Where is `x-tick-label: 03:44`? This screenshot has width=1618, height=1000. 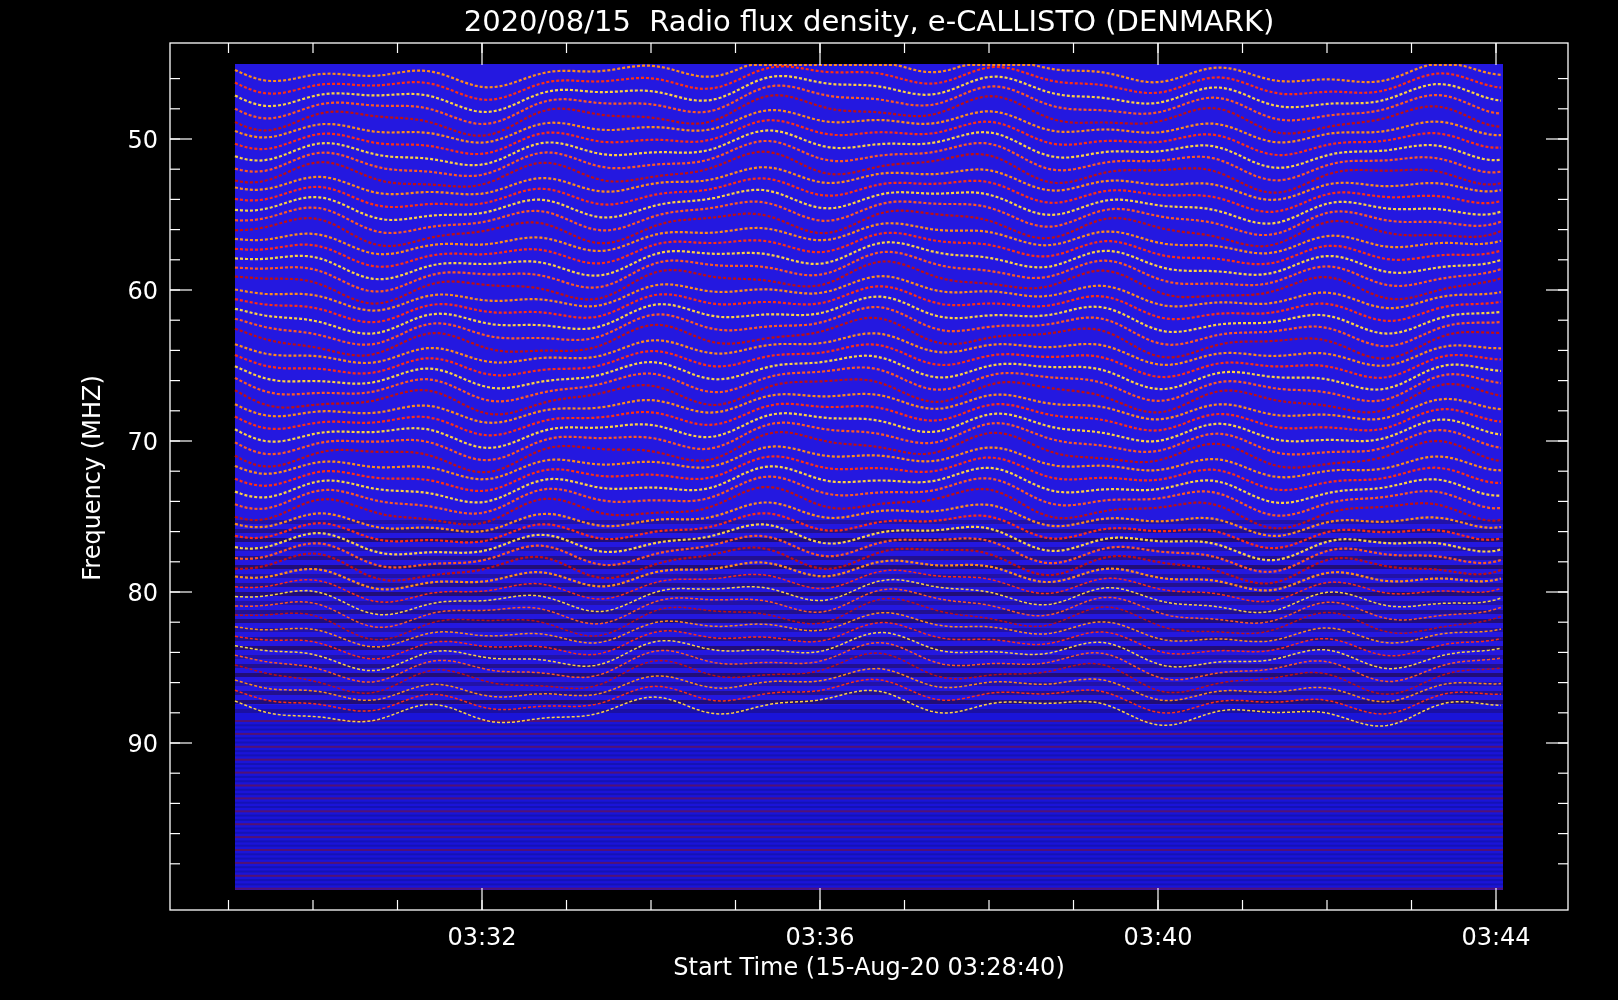 x-tick-label: 03:44 is located at coordinates (1496, 937).